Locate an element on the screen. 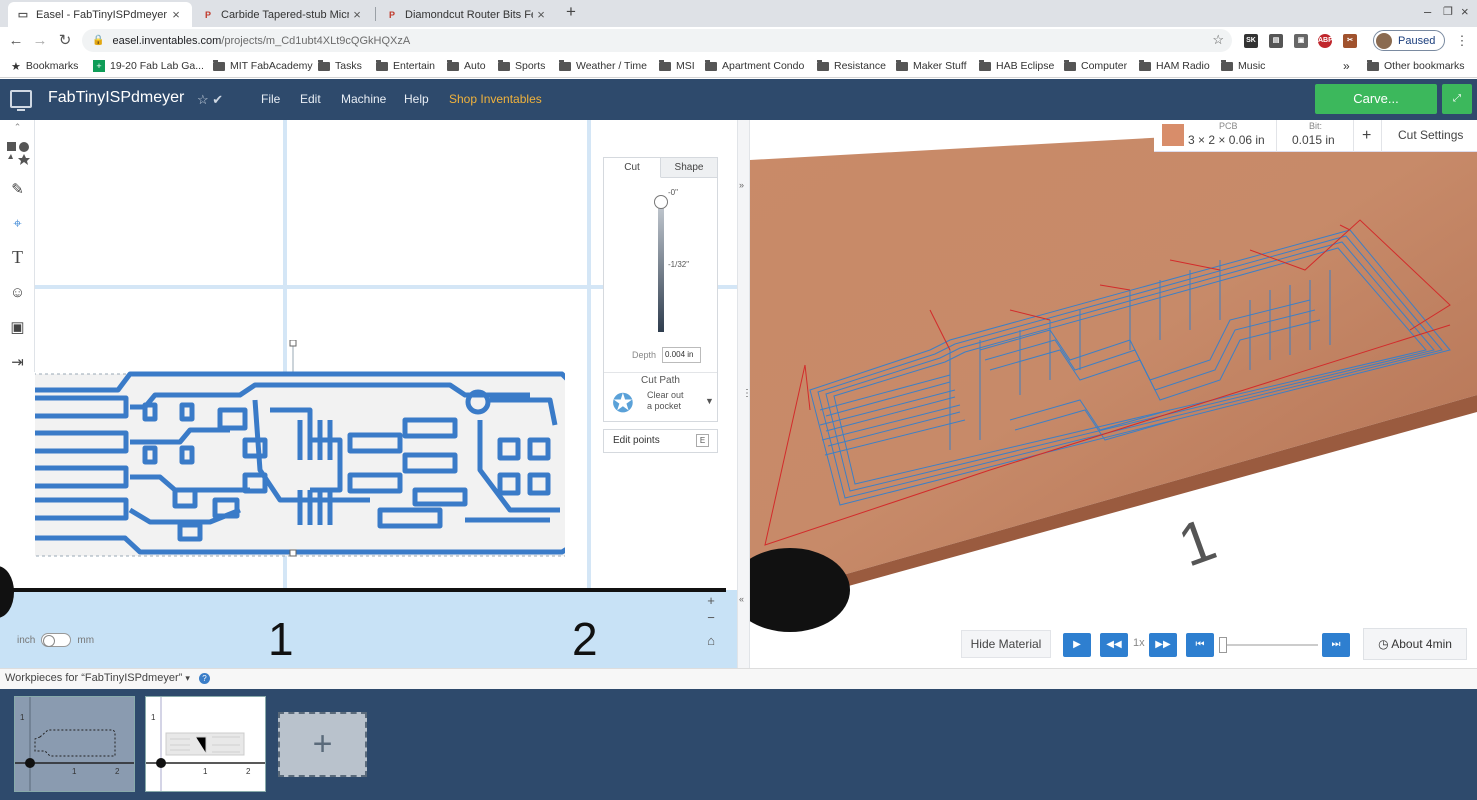 The width and height of the screenshot is (1477, 800). add-bit-button: + is located at coordinates (1368, 136).